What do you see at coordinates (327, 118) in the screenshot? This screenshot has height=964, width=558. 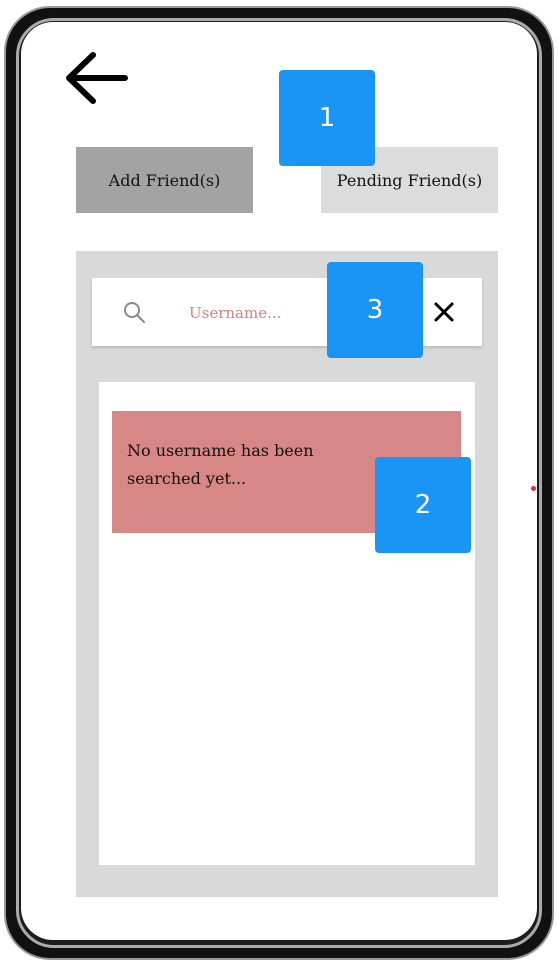 I see `annotation-badge-1: 1` at bounding box center [327, 118].